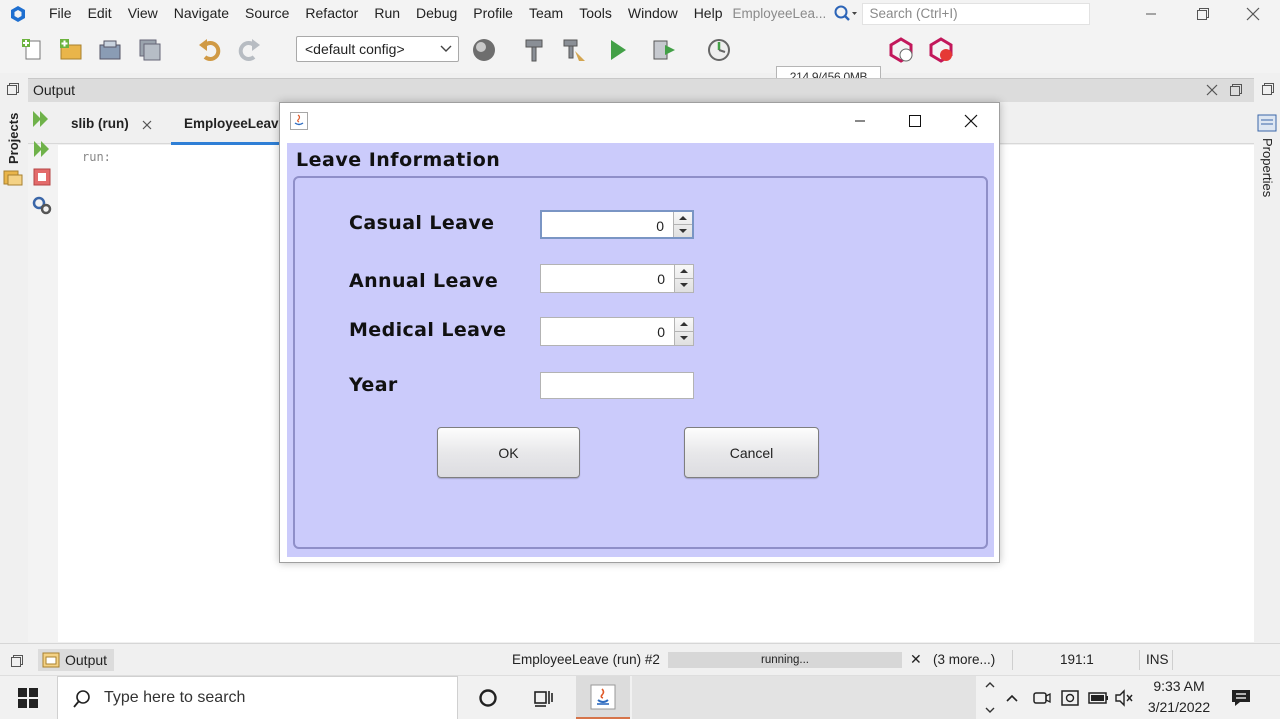 The height and width of the screenshot is (719, 1280). What do you see at coordinates (267, 13) in the screenshot?
I see `menu-source: Source` at bounding box center [267, 13].